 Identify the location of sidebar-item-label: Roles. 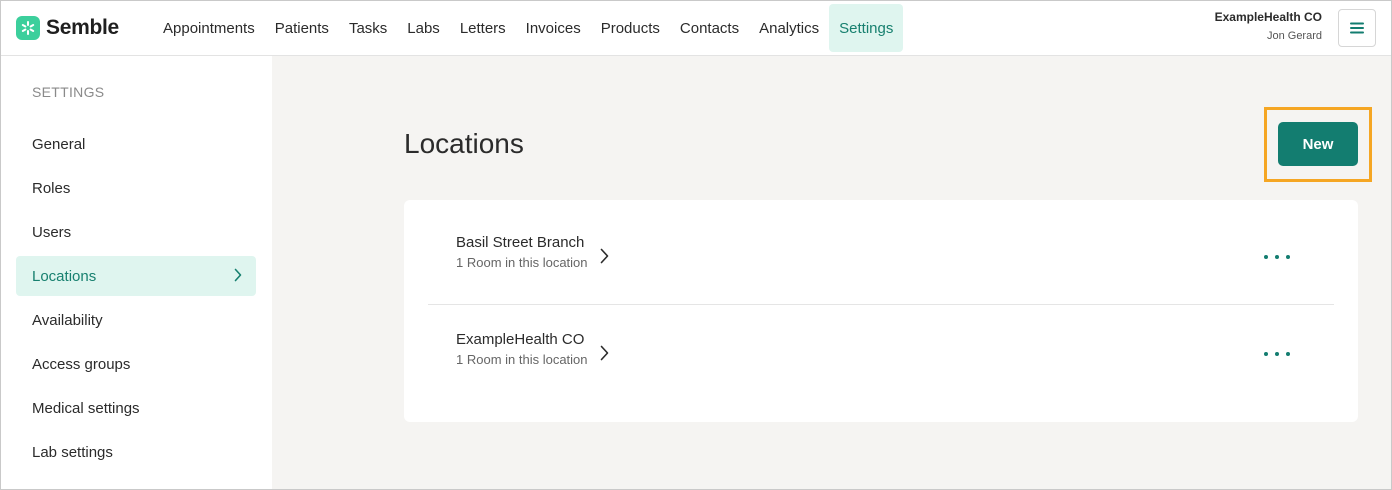
(51, 188).